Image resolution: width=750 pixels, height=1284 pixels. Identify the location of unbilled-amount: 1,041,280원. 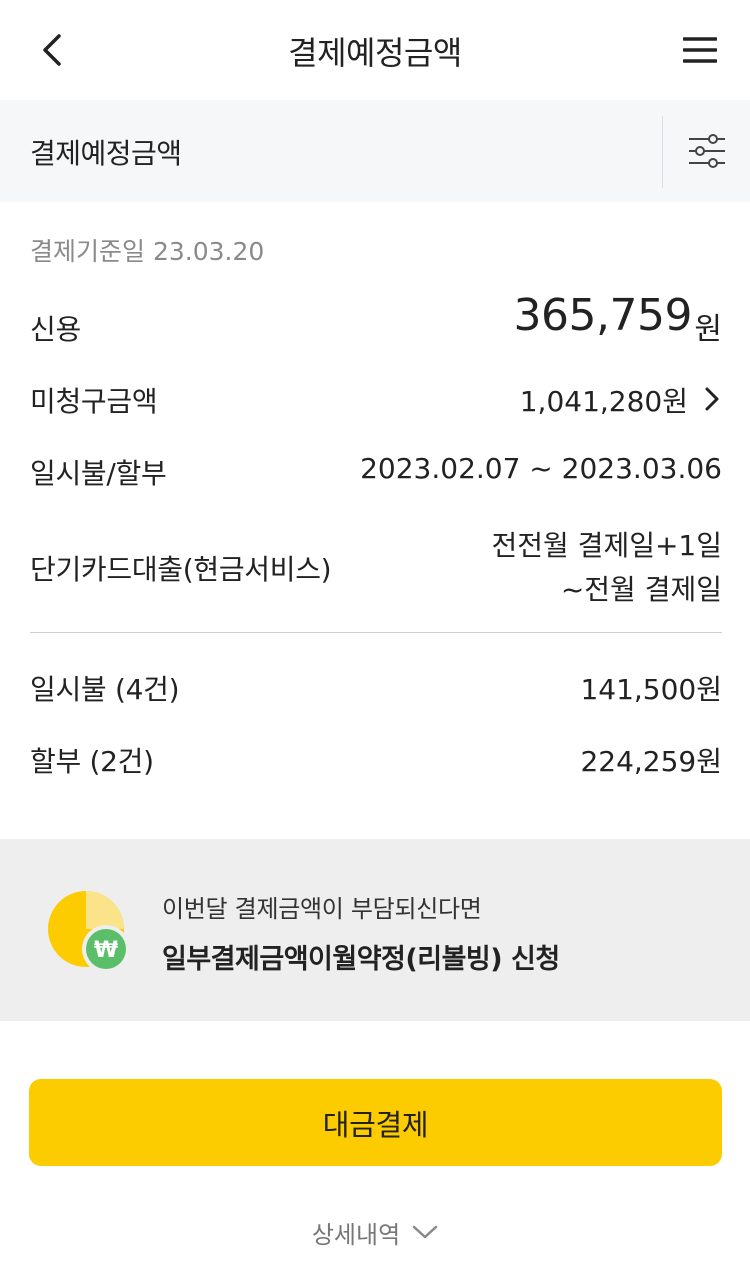
(603, 401).